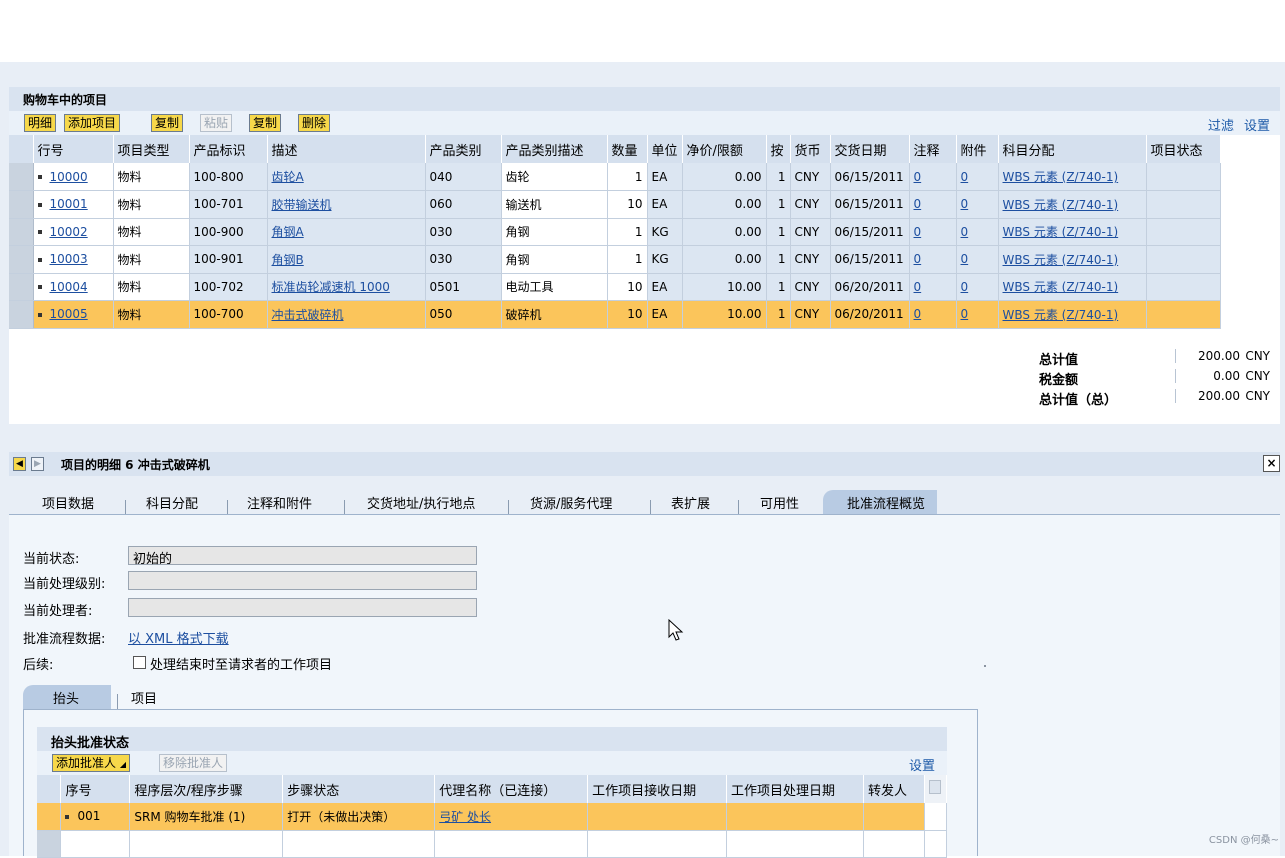  I want to click on col-header: 行号, so click(73, 149).